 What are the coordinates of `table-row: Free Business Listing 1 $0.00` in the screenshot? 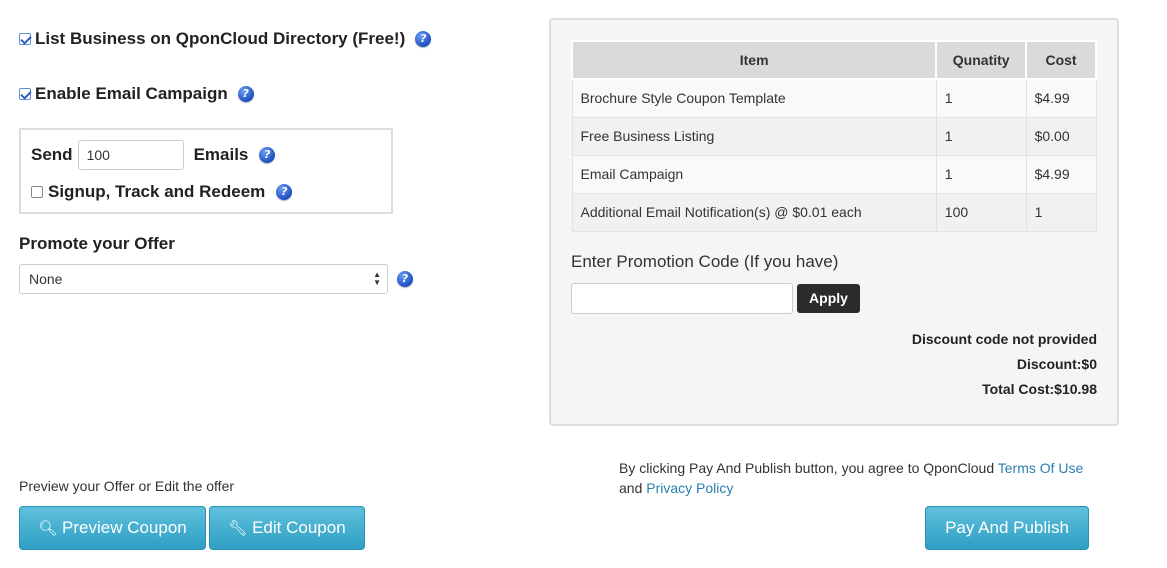 It's located at (834, 136).